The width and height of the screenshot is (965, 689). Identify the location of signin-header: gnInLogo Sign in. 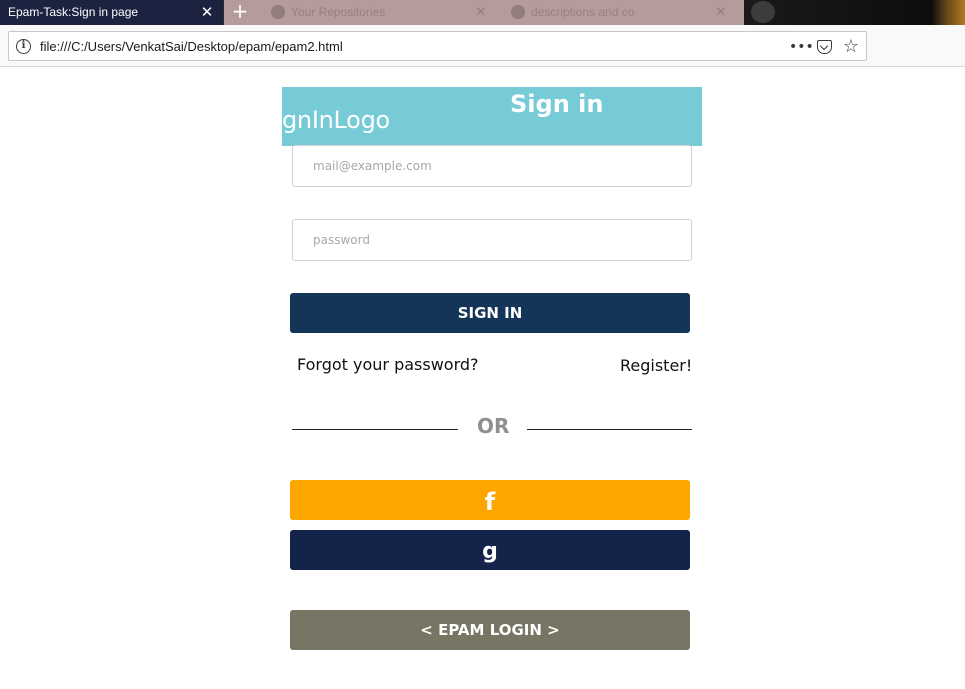
(492, 116).